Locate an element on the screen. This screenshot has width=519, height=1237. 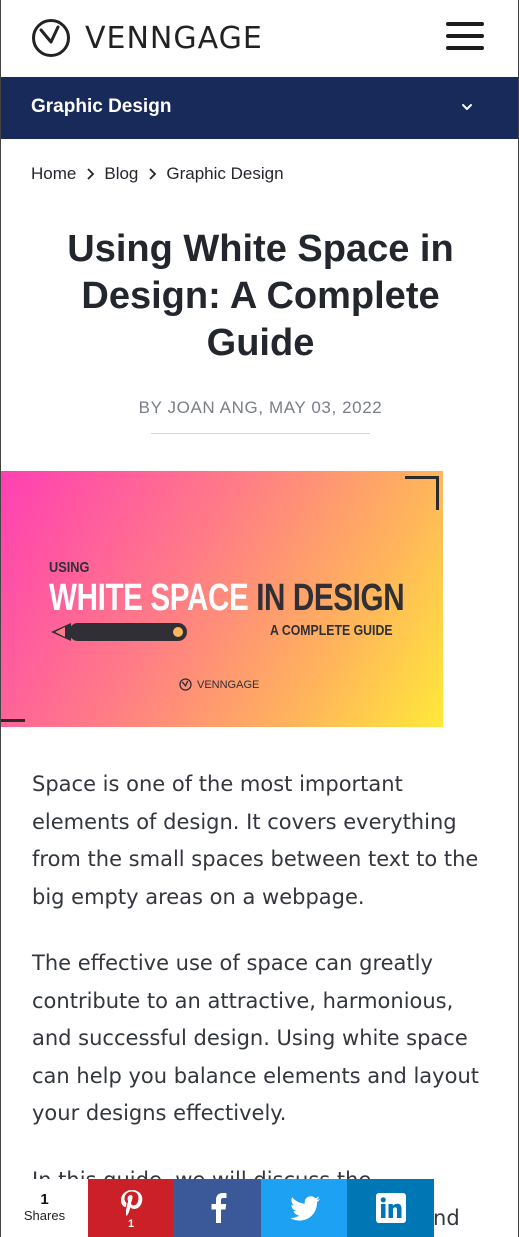
article-byline: BY JOAN ANG, MAY 03, 2022 is located at coordinates (260, 407).